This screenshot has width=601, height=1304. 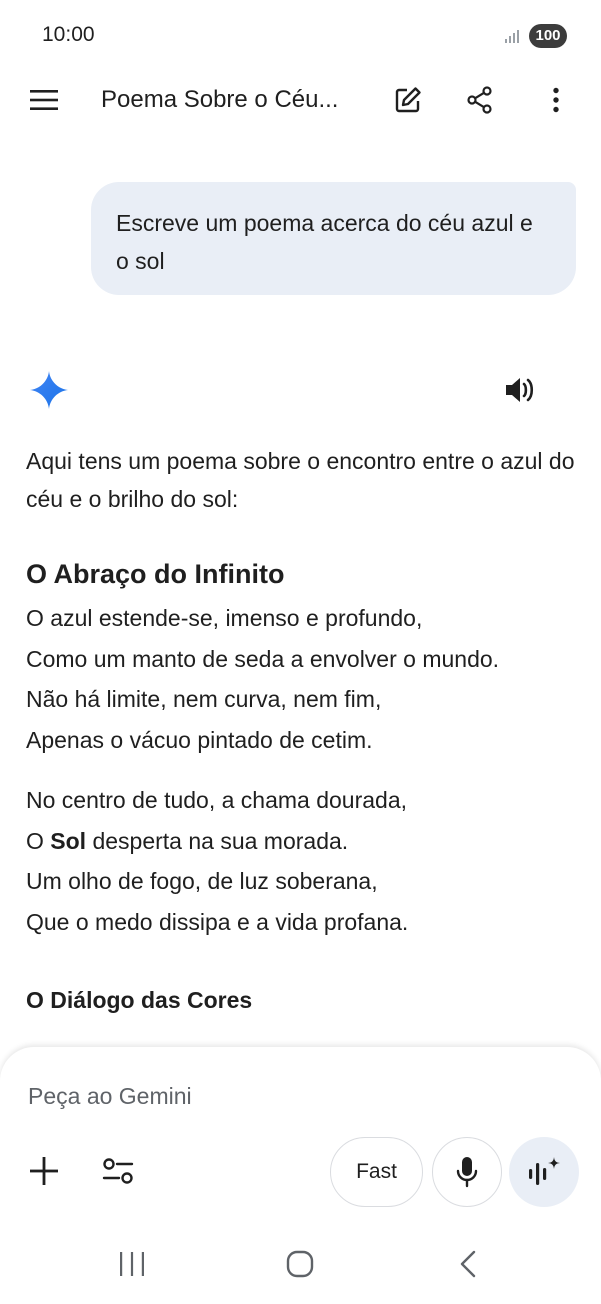 What do you see at coordinates (408, 100) in the screenshot?
I see `edit-icon` at bounding box center [408, 100].